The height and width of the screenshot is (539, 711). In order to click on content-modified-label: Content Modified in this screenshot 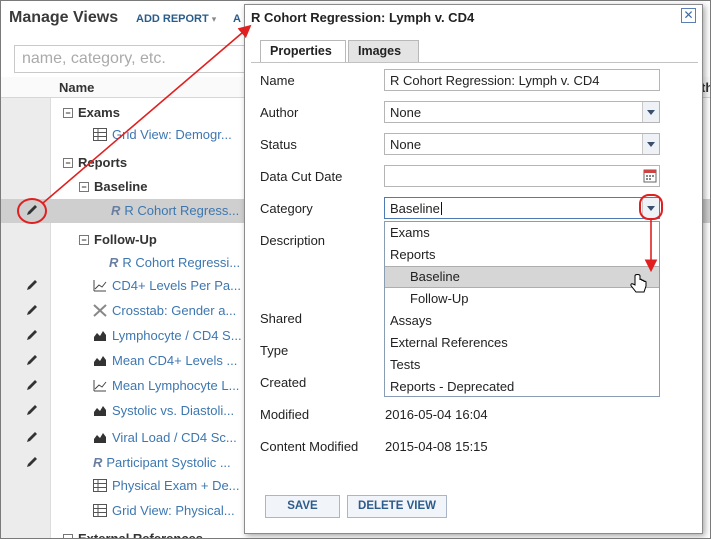, I will do `click(309, 446)`.